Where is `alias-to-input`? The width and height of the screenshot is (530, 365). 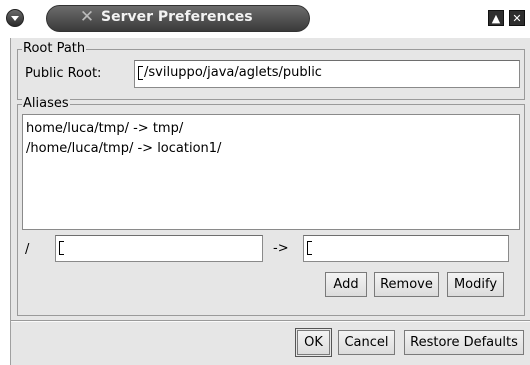 alias-to-input is located at coordinates (406, 248).